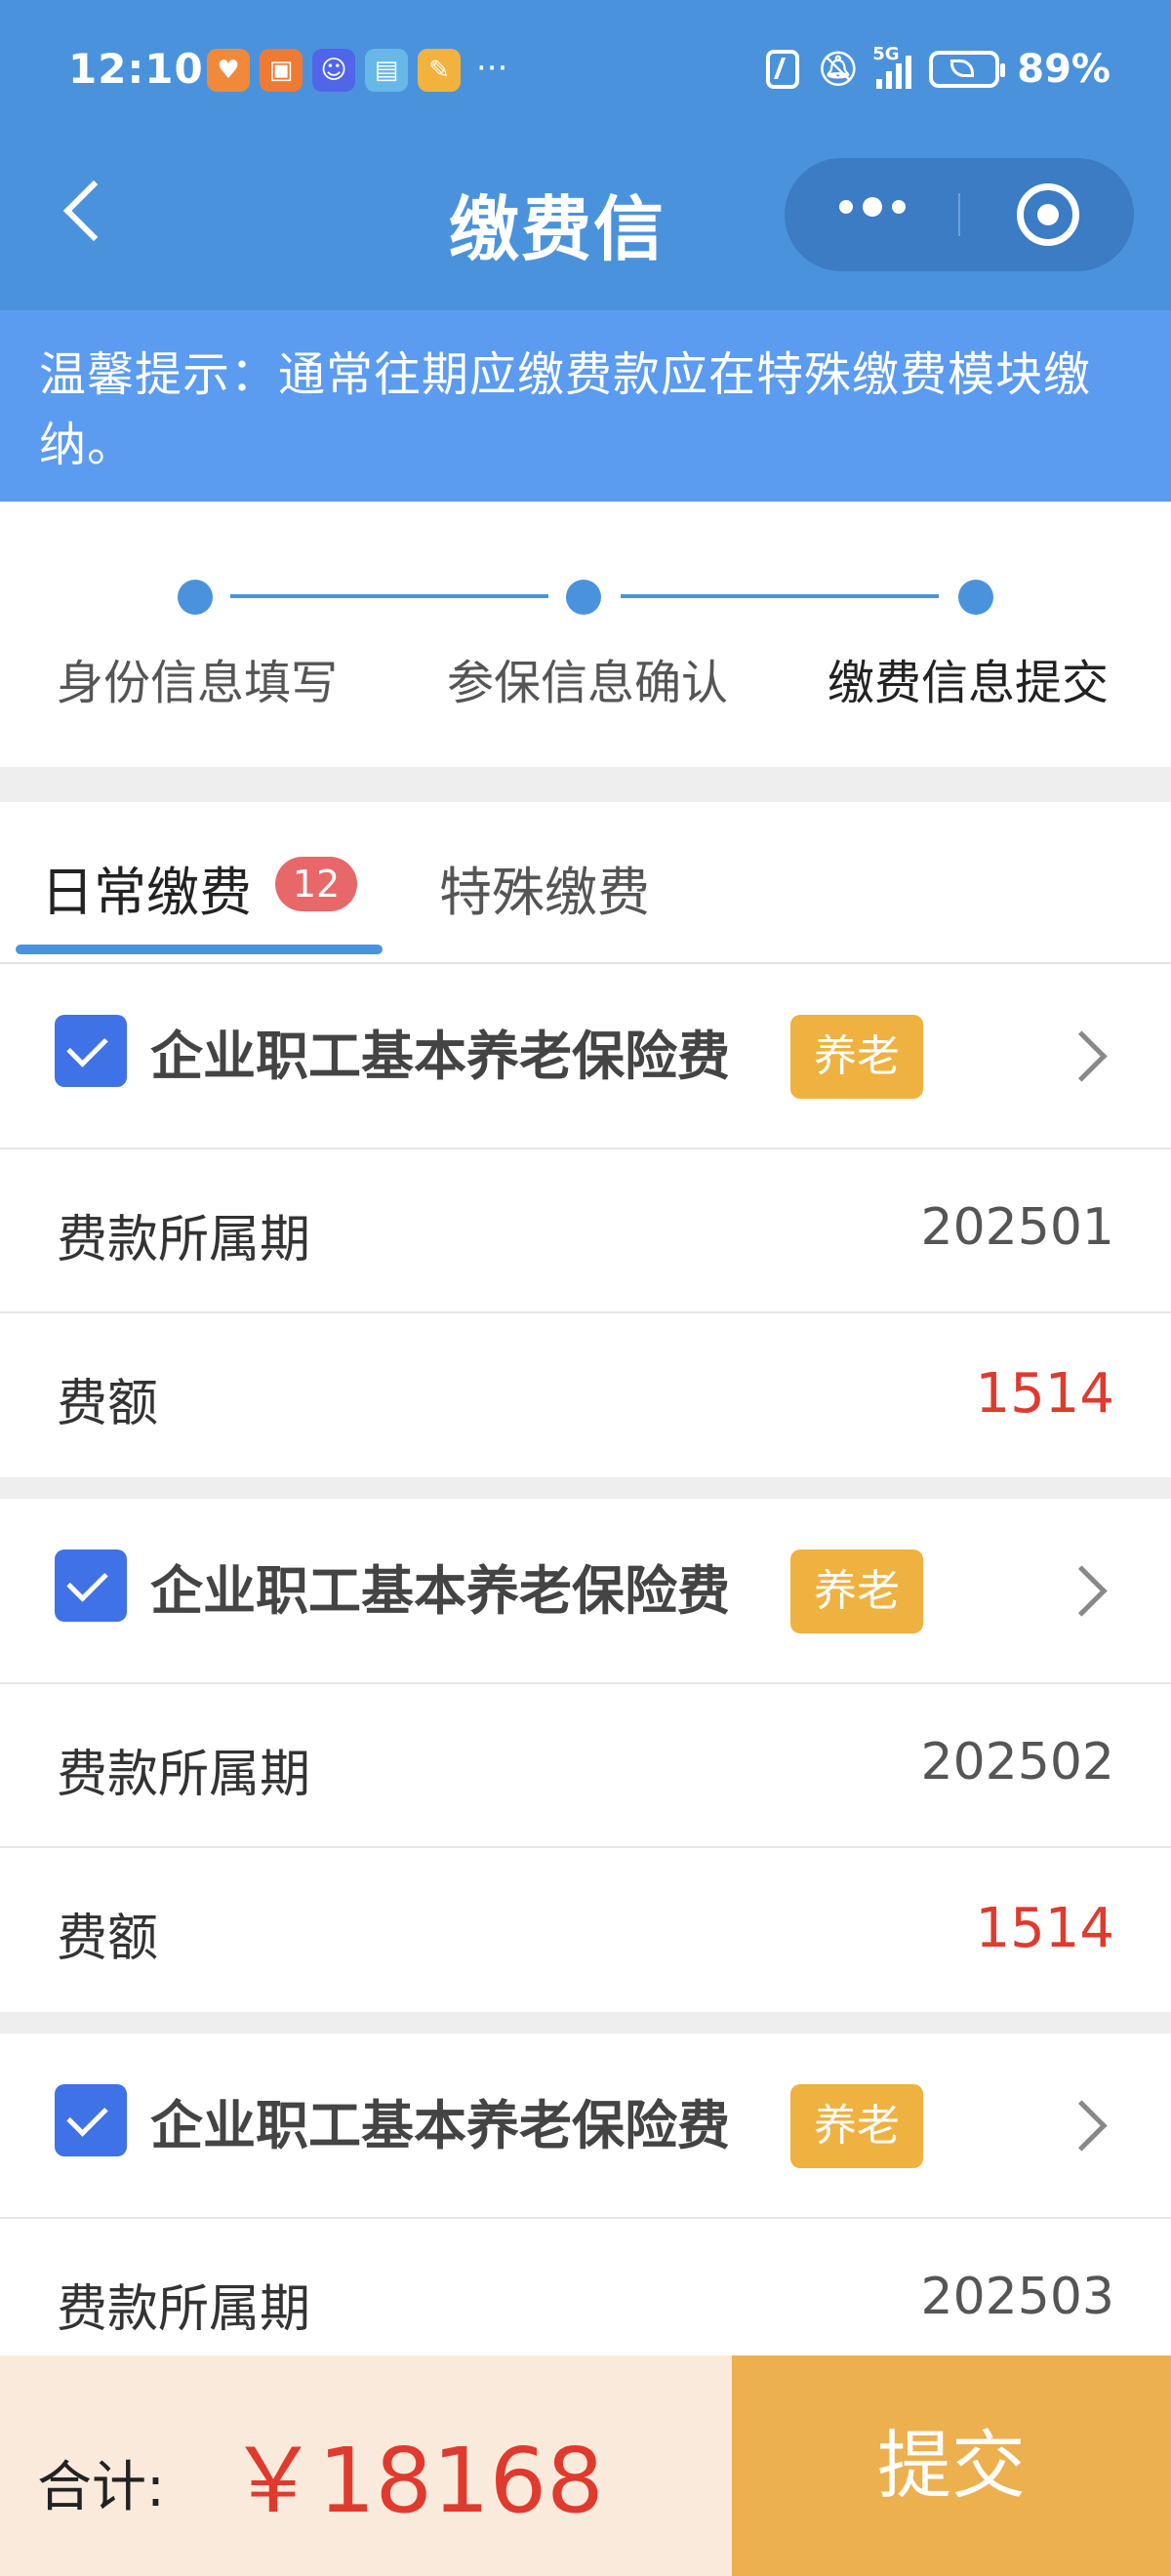 This screenshot has width=1171, height=2576. Describe the element at coordinates (585, 1231) in the screenshot. I see `fee-period-row: 费款所属期 202501` at that location.